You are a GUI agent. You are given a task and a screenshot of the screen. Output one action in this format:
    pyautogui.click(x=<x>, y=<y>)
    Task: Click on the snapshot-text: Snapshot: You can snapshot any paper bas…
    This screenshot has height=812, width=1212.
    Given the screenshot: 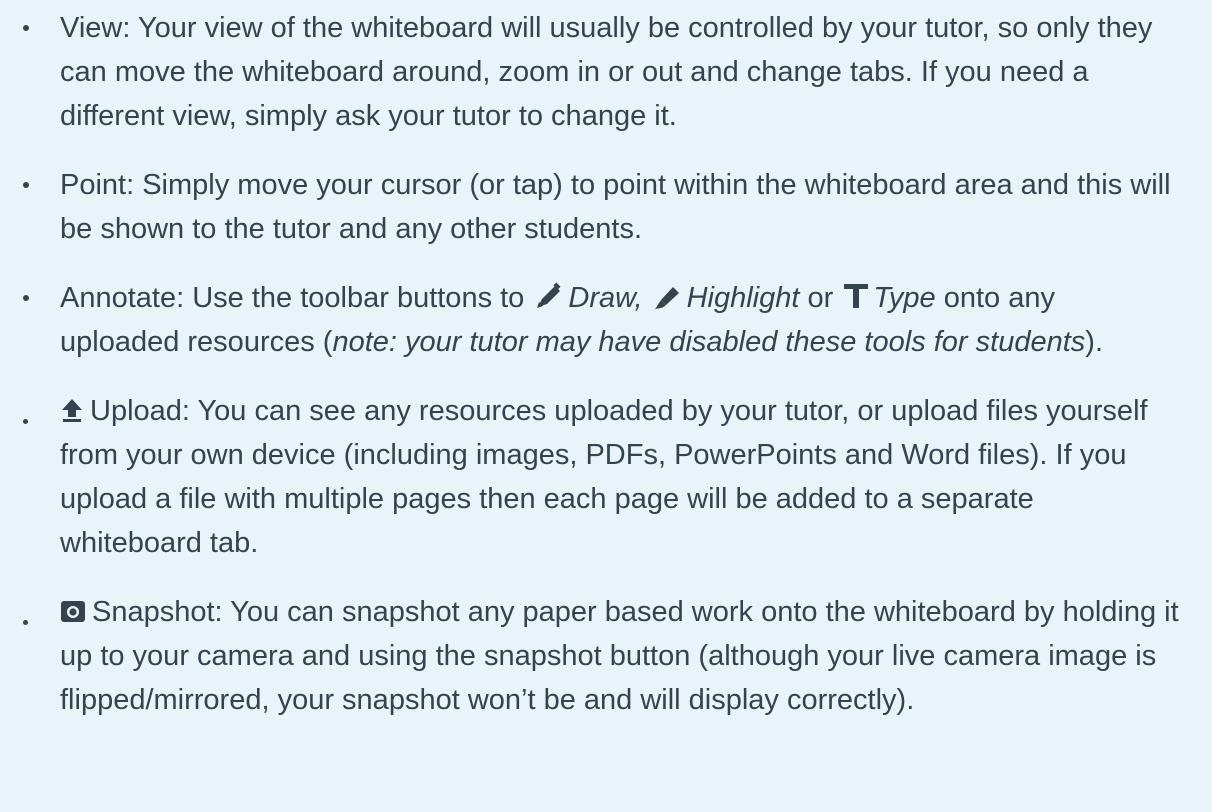 What is the action you would take?
    pyautogui.click(x=619, y=656)
    